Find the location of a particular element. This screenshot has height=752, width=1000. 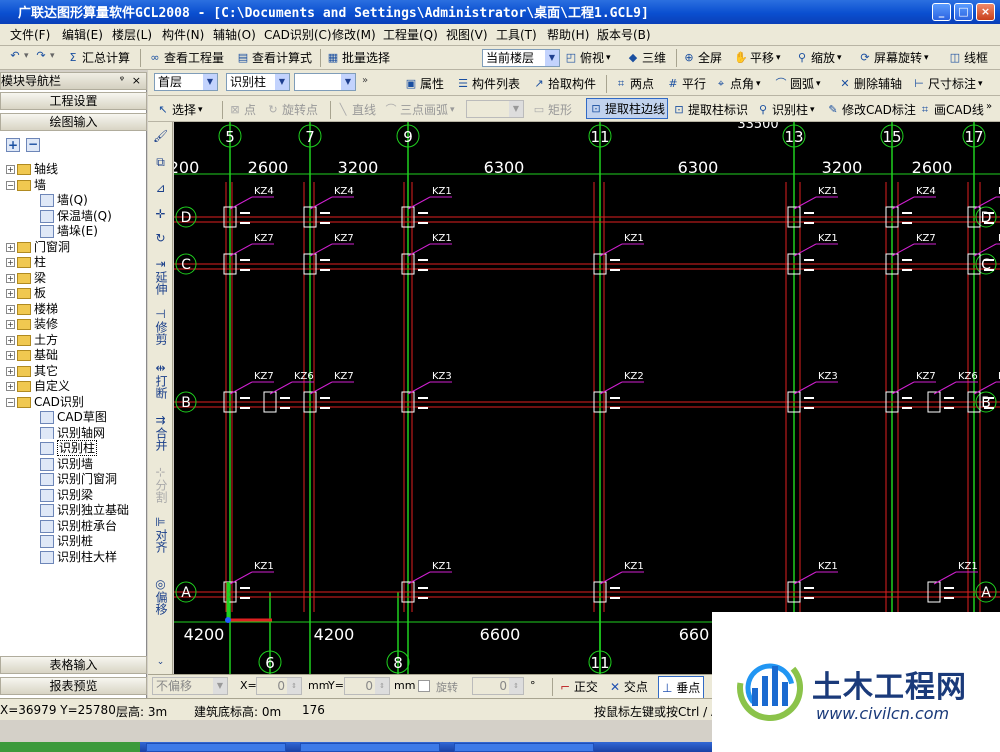

floor-select: 首层 ▼ is located at coordinates (186, 82).